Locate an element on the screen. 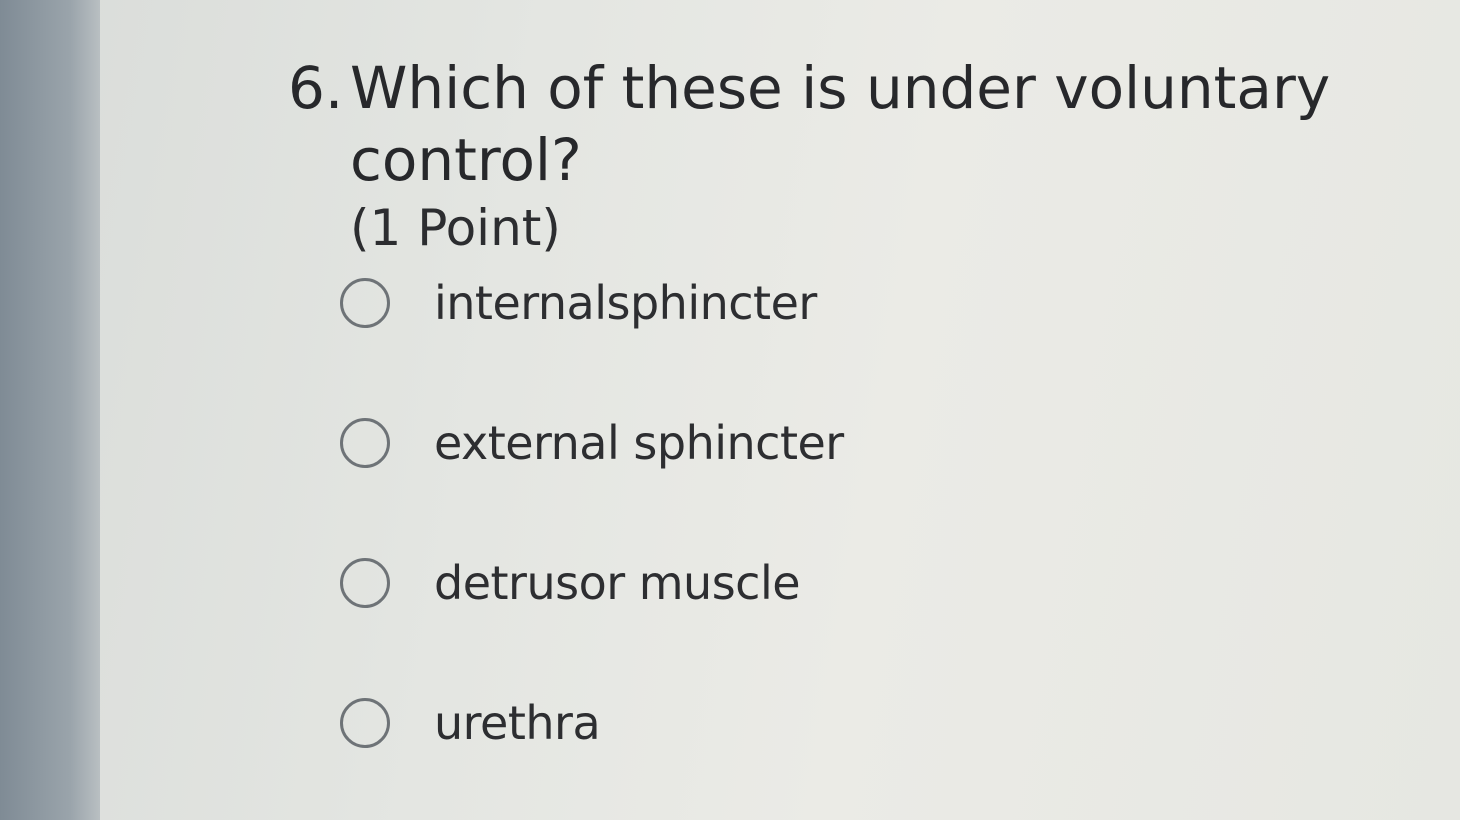 This screenshot has height=820, width=1460. option-label: external sphincter is located at coordinates (639, 443).